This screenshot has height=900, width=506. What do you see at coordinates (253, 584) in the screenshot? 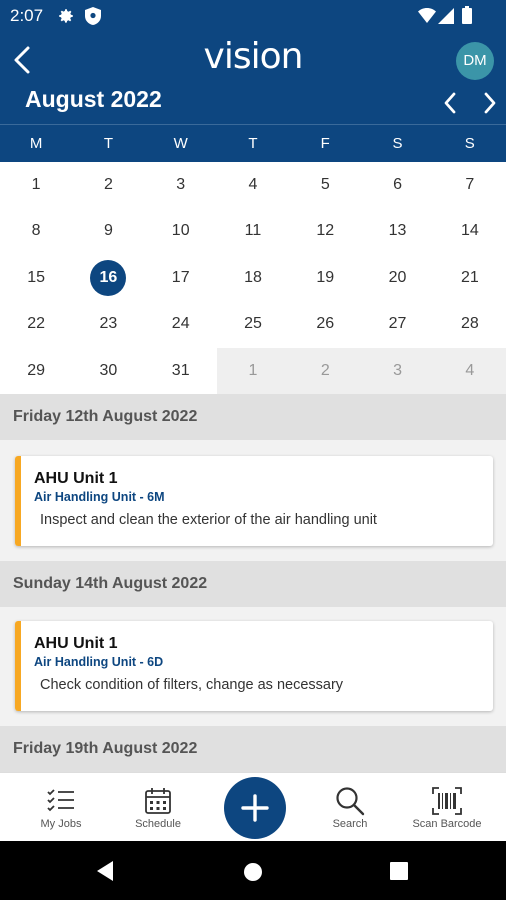
I see `date-section-header: Sunday 14th August 2022` at bounding box center [253, 584].